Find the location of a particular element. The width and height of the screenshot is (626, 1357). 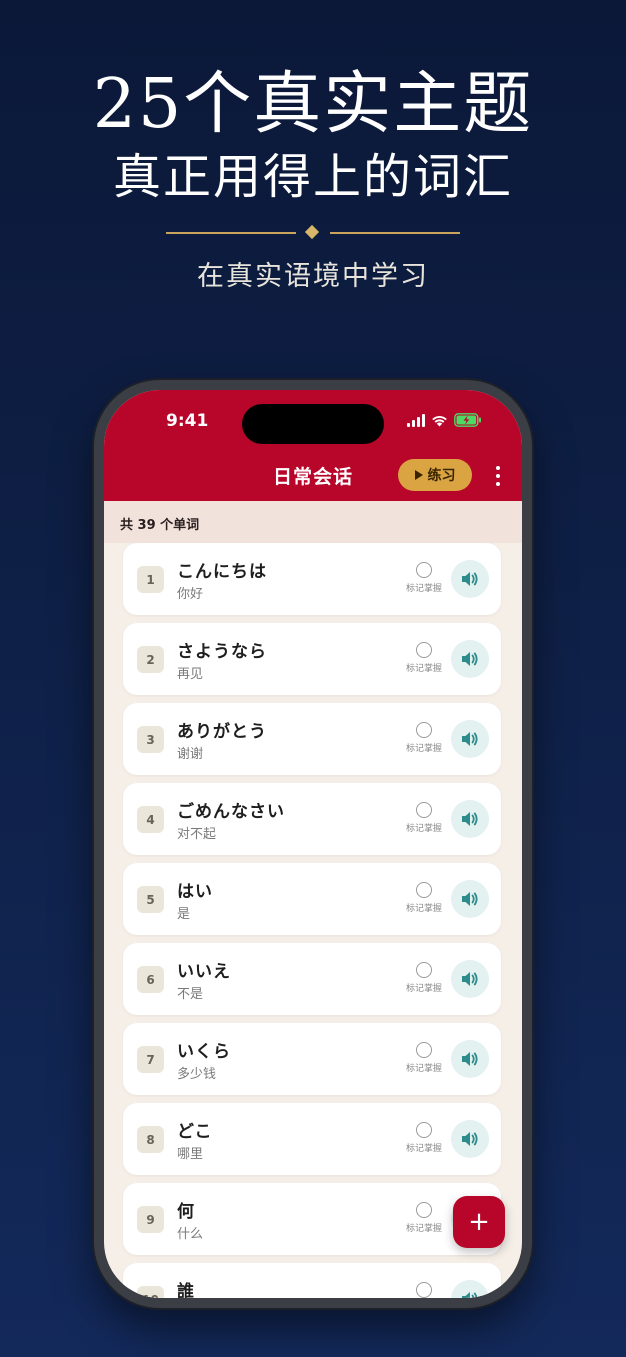

status-time: 9:41 is located at coordinates (187, 421).